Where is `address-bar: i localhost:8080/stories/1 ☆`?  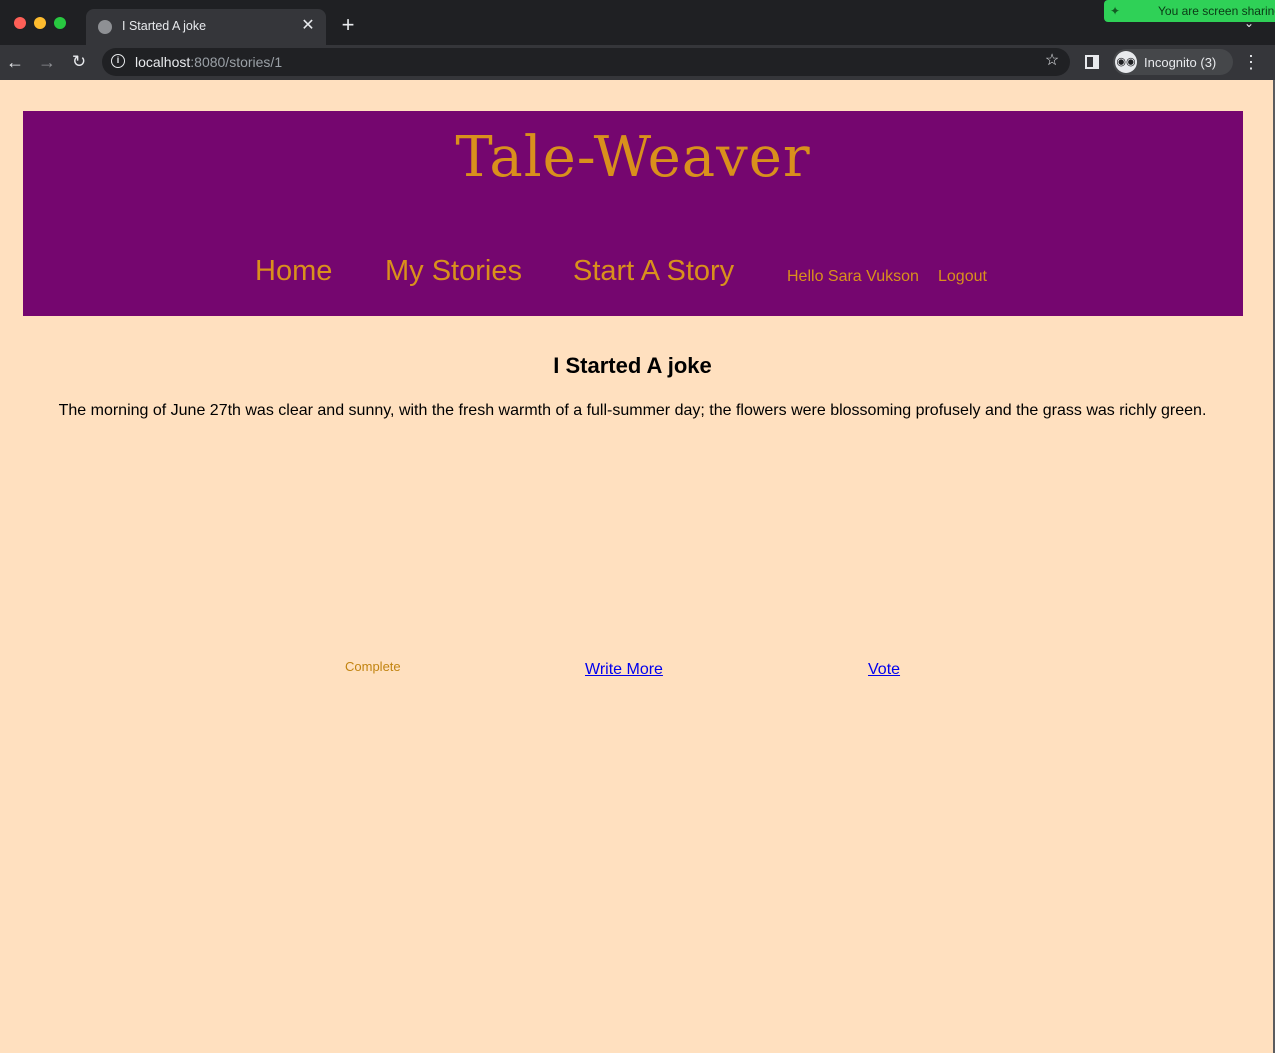
address-bar: i localhost:8080/stories/1 ☆ is located at coordinates (586, 62).